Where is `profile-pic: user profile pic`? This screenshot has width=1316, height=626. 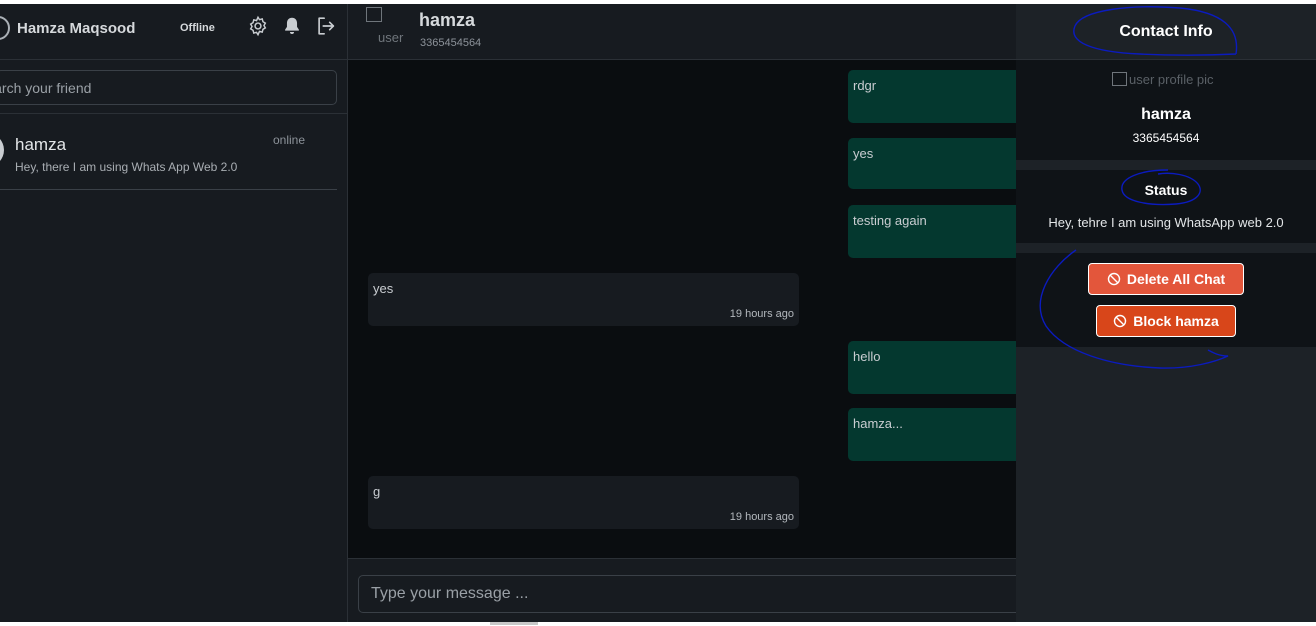 profile-pic: user profile pic is located at coordinates (1163, 79).